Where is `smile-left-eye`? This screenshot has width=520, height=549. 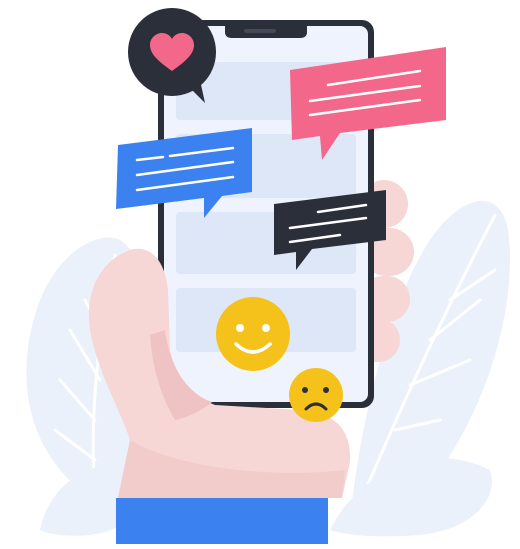 smile-left-eye is located at coordinates (240, 328).